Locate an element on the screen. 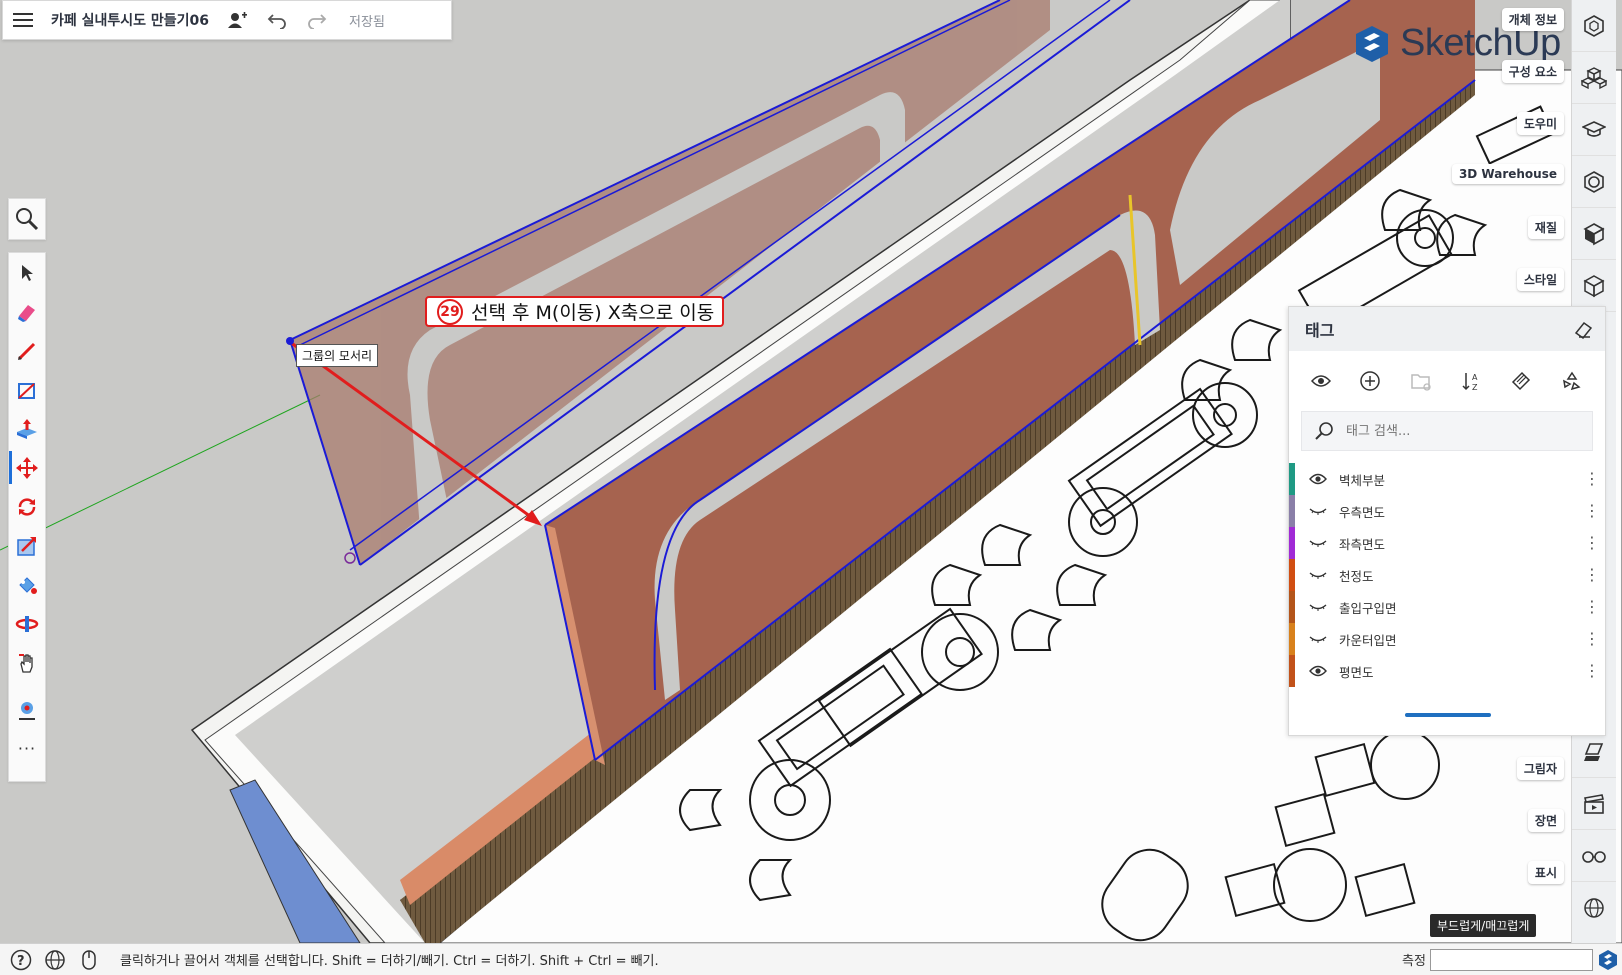 Image resolution: width=1622 pixels, height=975 pixels. paint-bucket-tool is located at coordinates (27, 584).